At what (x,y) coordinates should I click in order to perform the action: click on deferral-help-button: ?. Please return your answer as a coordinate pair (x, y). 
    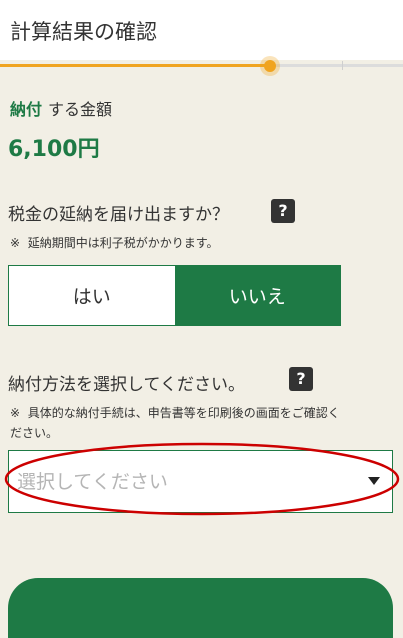
    Looking at the image, I should click on (283, 211).